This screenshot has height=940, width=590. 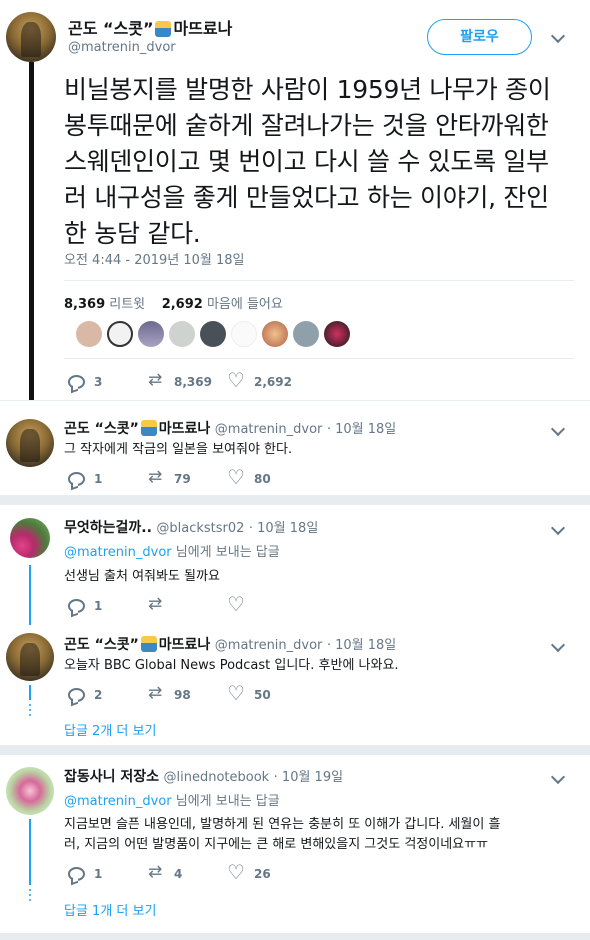 What do you see at coordinates (267, 693) in the screenshot?
I see `like-button: 50` at bounding box center [267, 693].